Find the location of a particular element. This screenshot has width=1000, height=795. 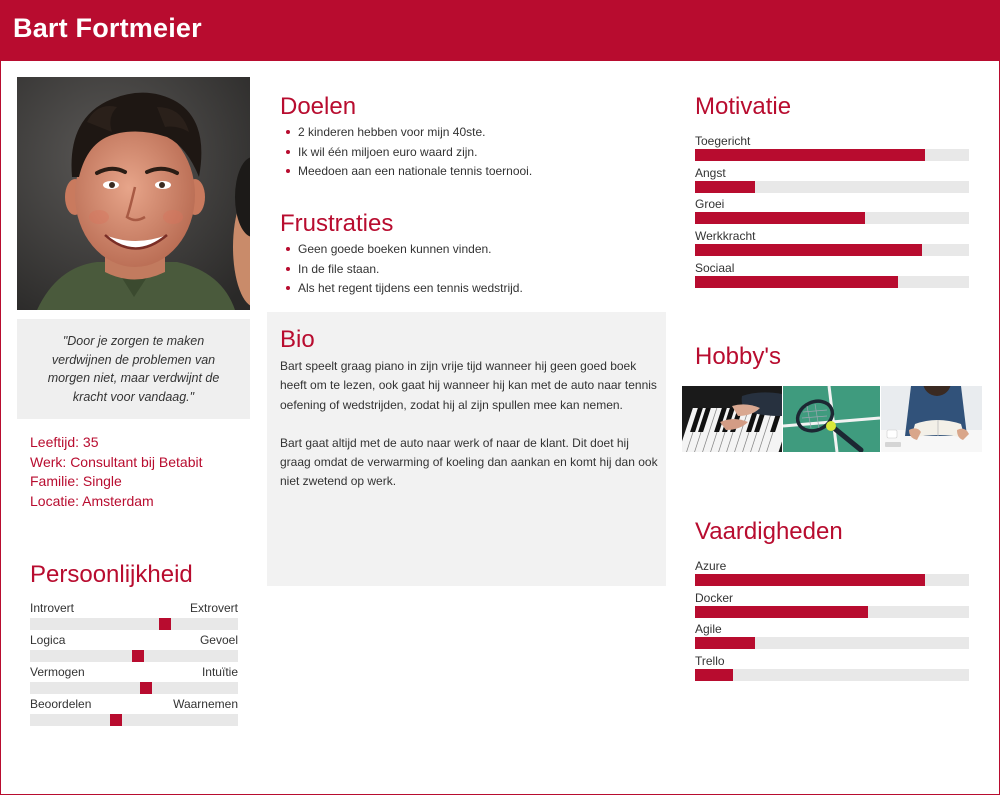

header-bar: Bart Fortmeier is located at coordinates (500, 31).